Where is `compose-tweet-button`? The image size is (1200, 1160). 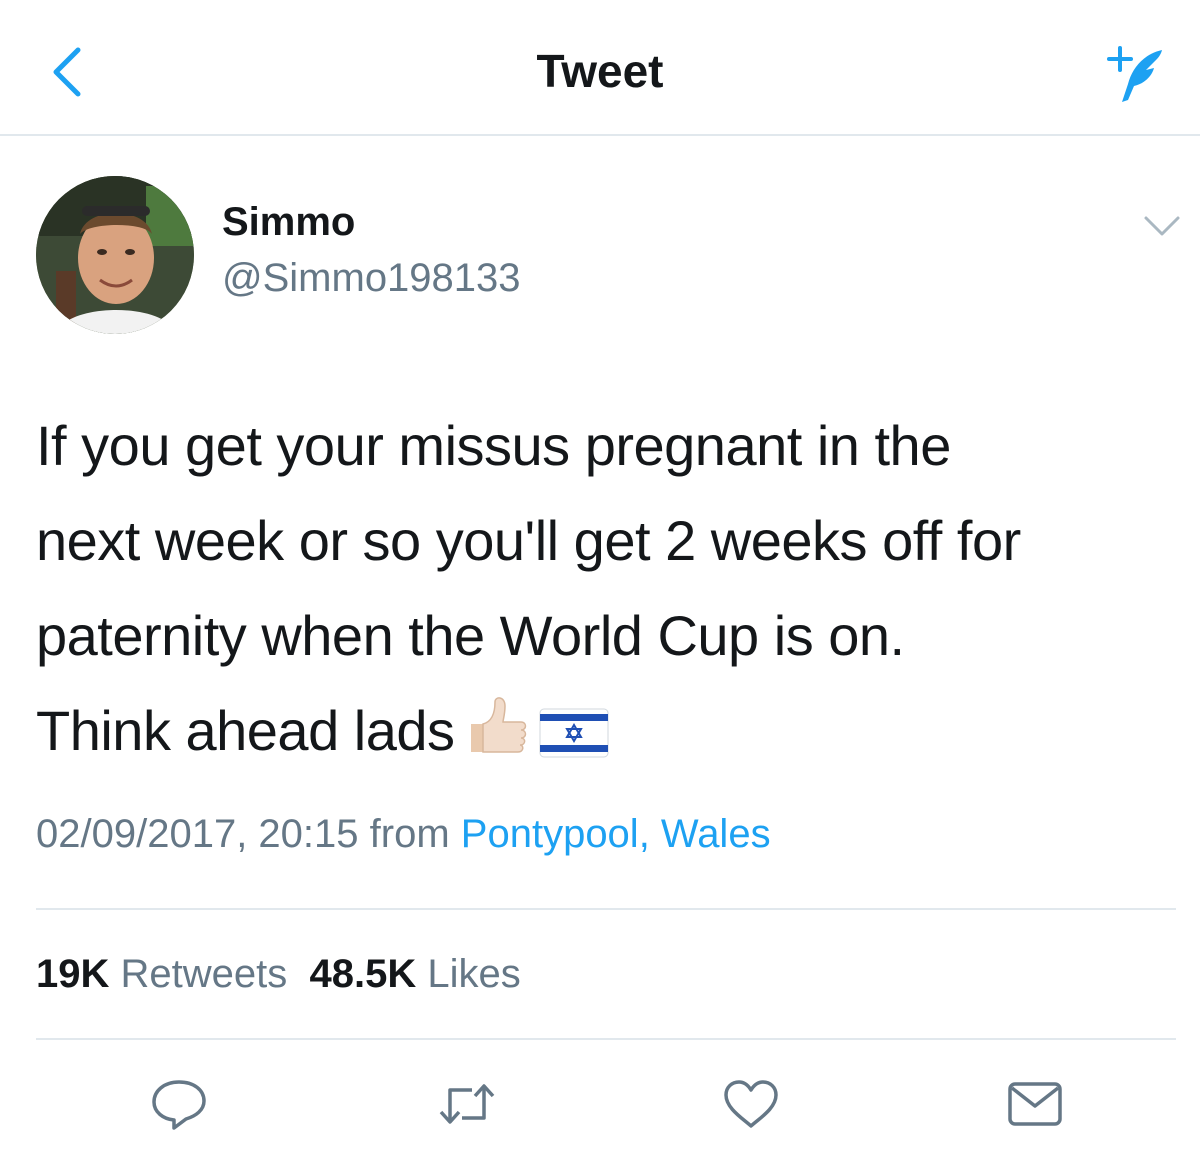
compose-tweet-button is located at coordinates (1136, 73).